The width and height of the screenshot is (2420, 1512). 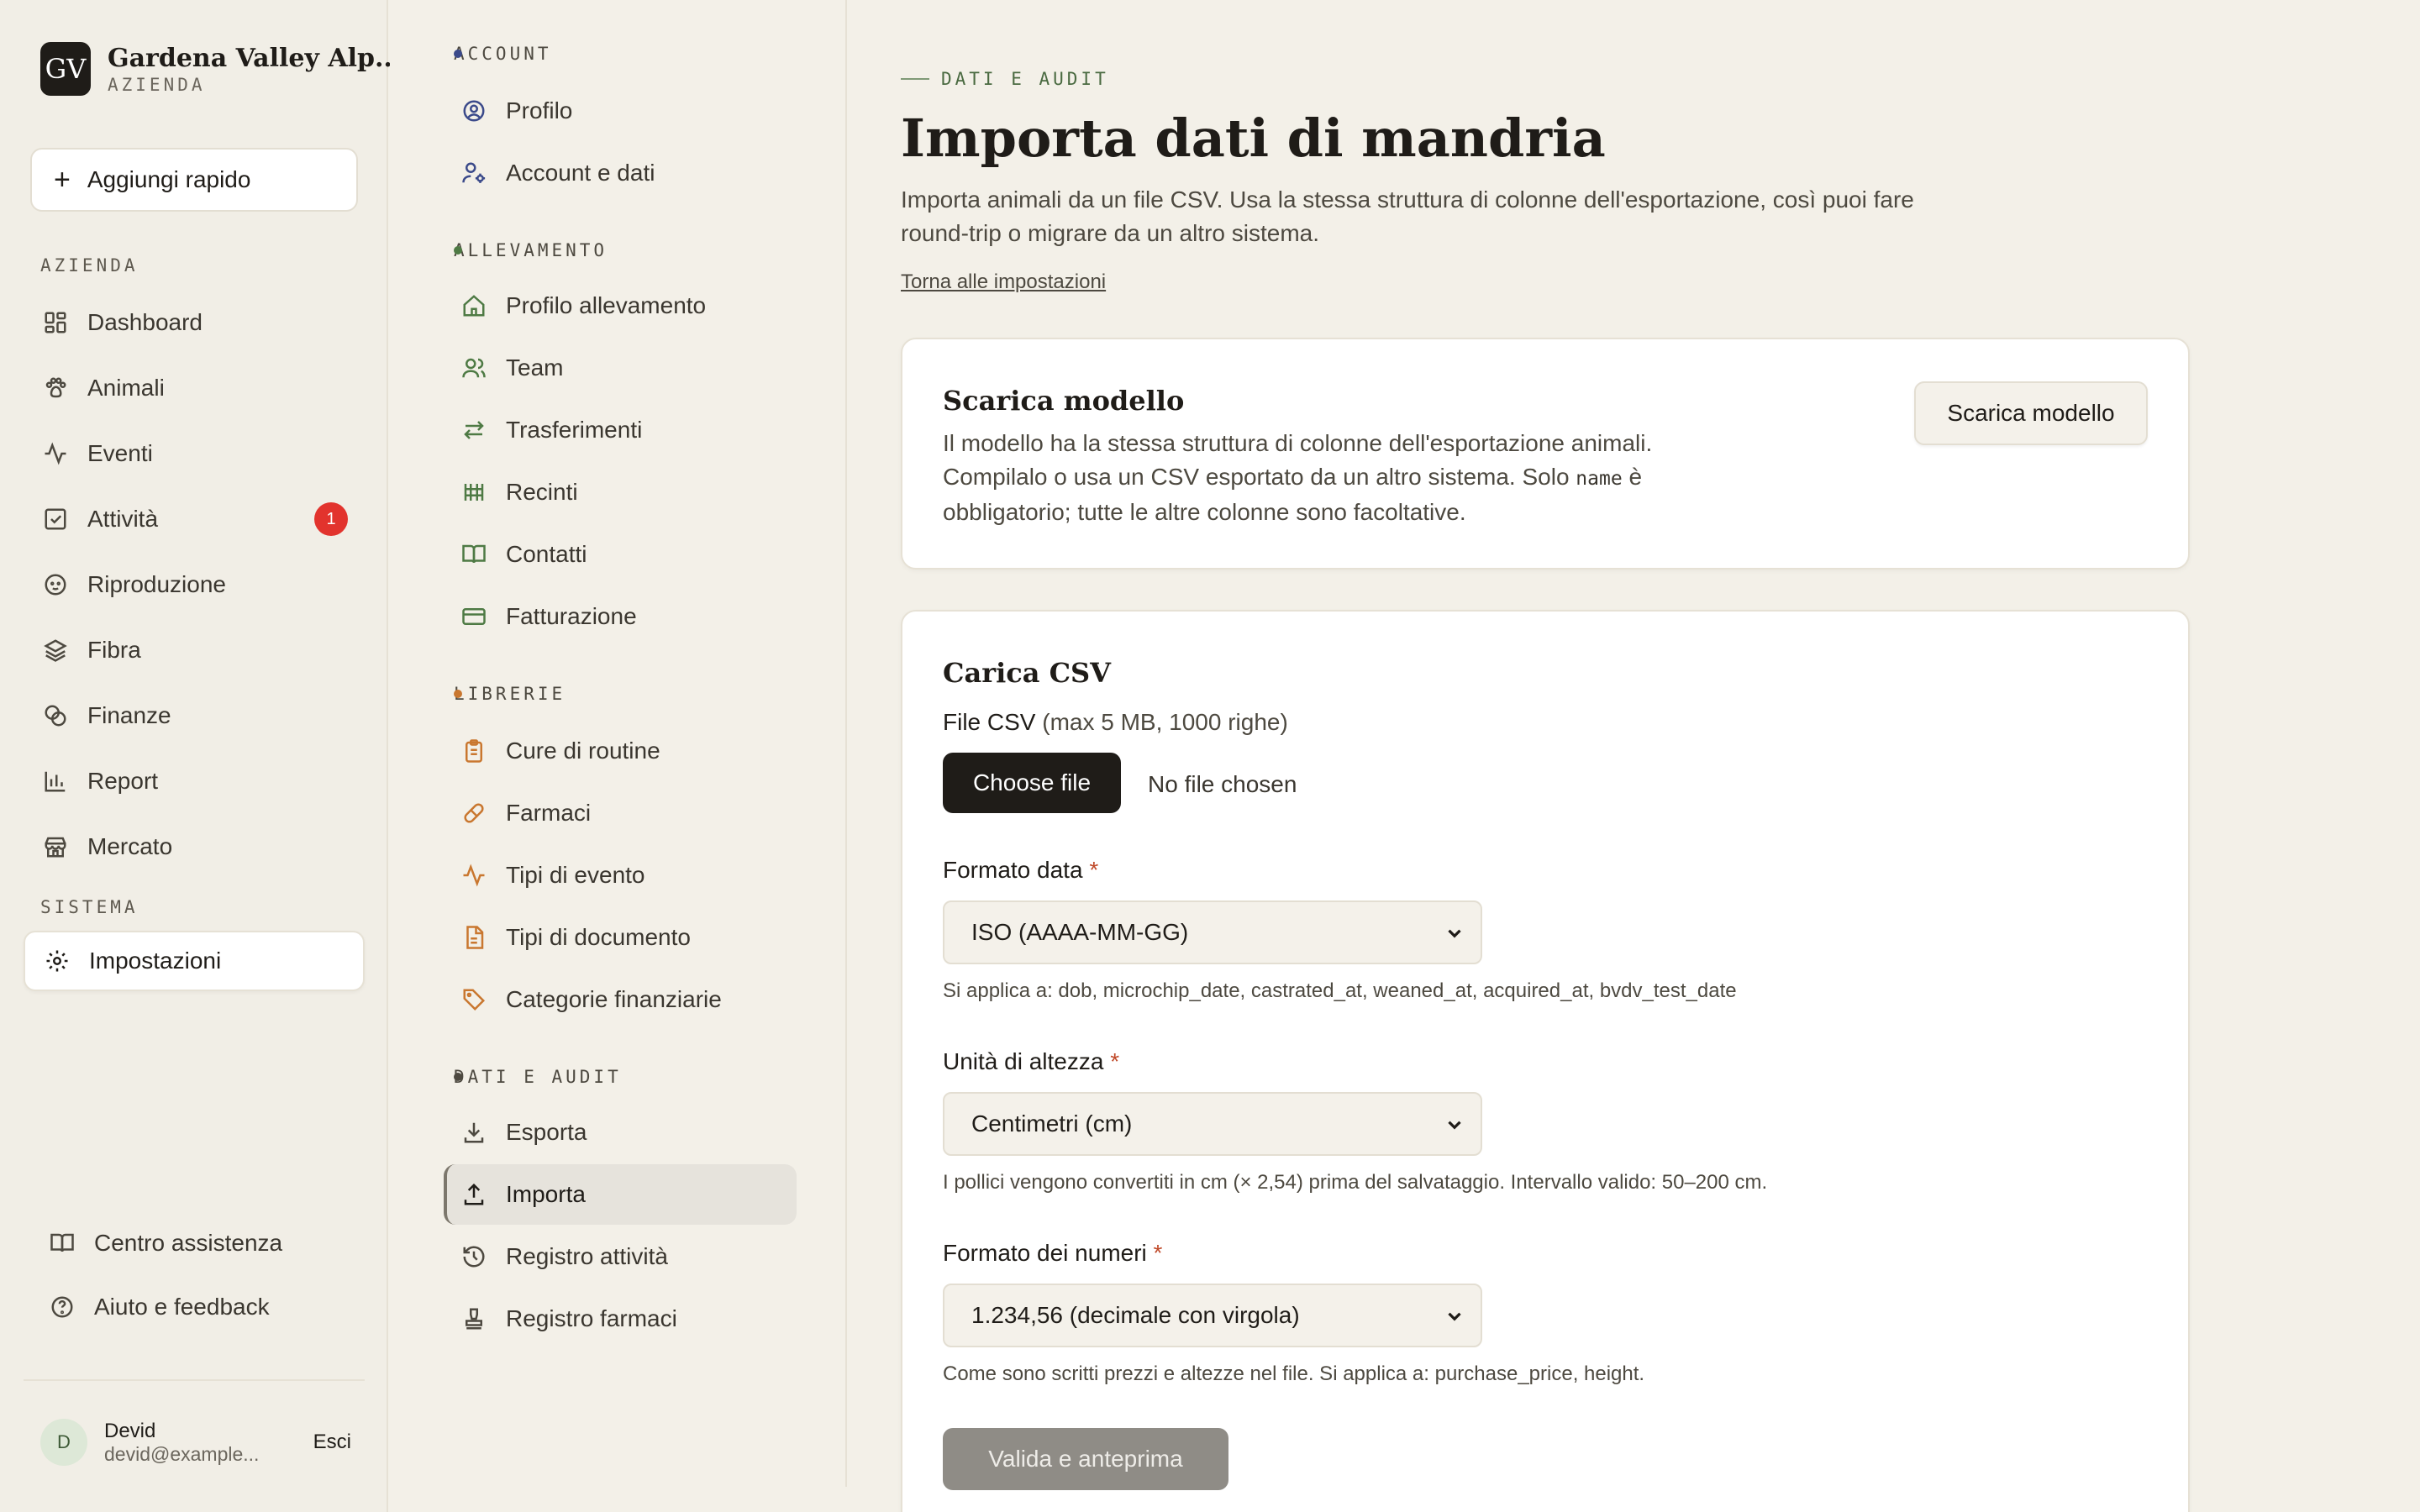 I want to click on date-format-value: ISO (AAAA-MM-GG), so click(x=1080, y=932).